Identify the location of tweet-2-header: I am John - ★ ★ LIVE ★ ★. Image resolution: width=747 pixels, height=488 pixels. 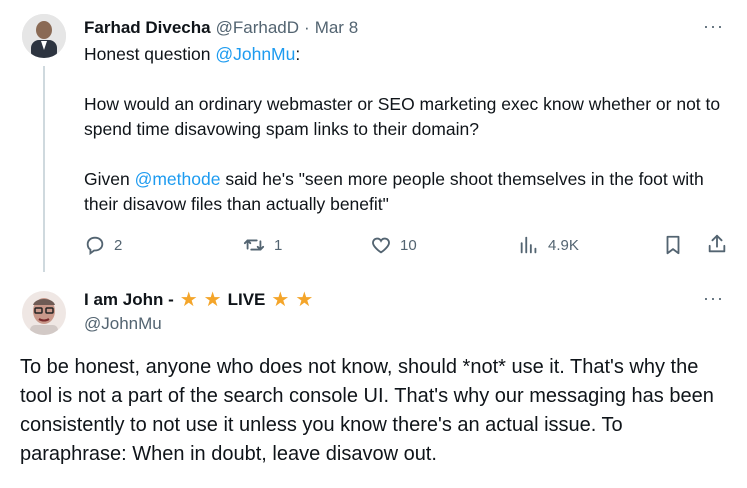
(198, 300).